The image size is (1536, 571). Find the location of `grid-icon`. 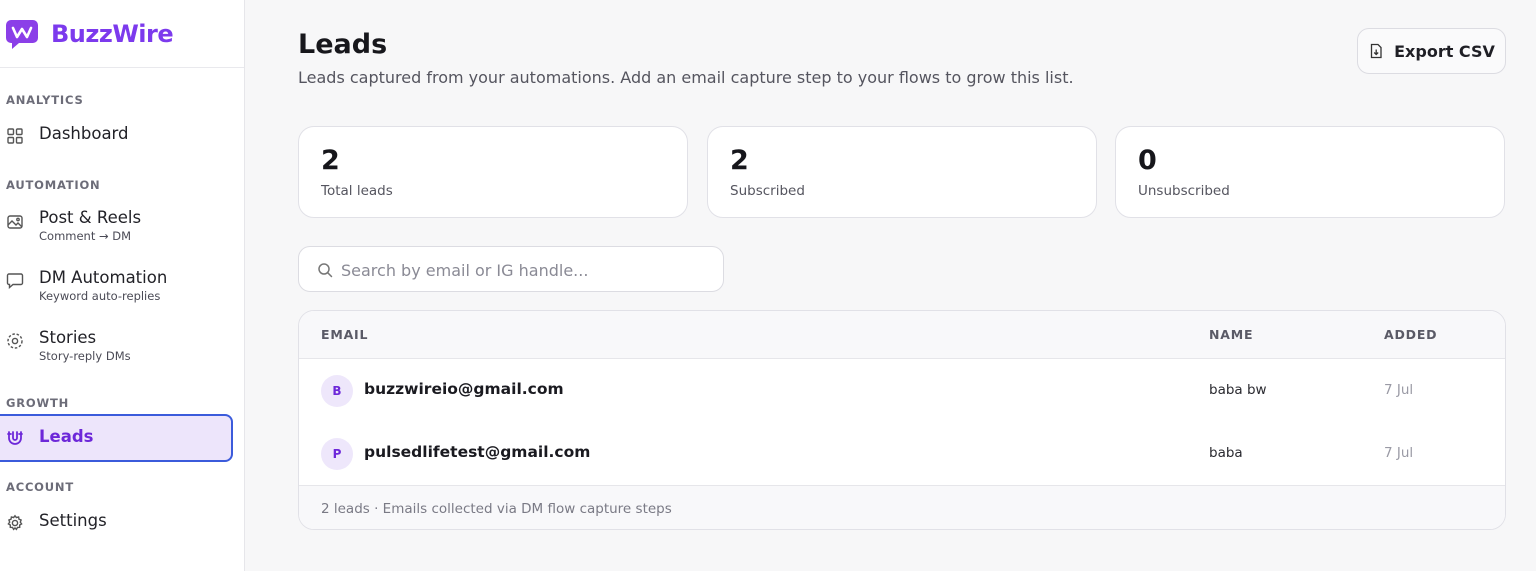

grid-icon is located at coordinates (15, 136).